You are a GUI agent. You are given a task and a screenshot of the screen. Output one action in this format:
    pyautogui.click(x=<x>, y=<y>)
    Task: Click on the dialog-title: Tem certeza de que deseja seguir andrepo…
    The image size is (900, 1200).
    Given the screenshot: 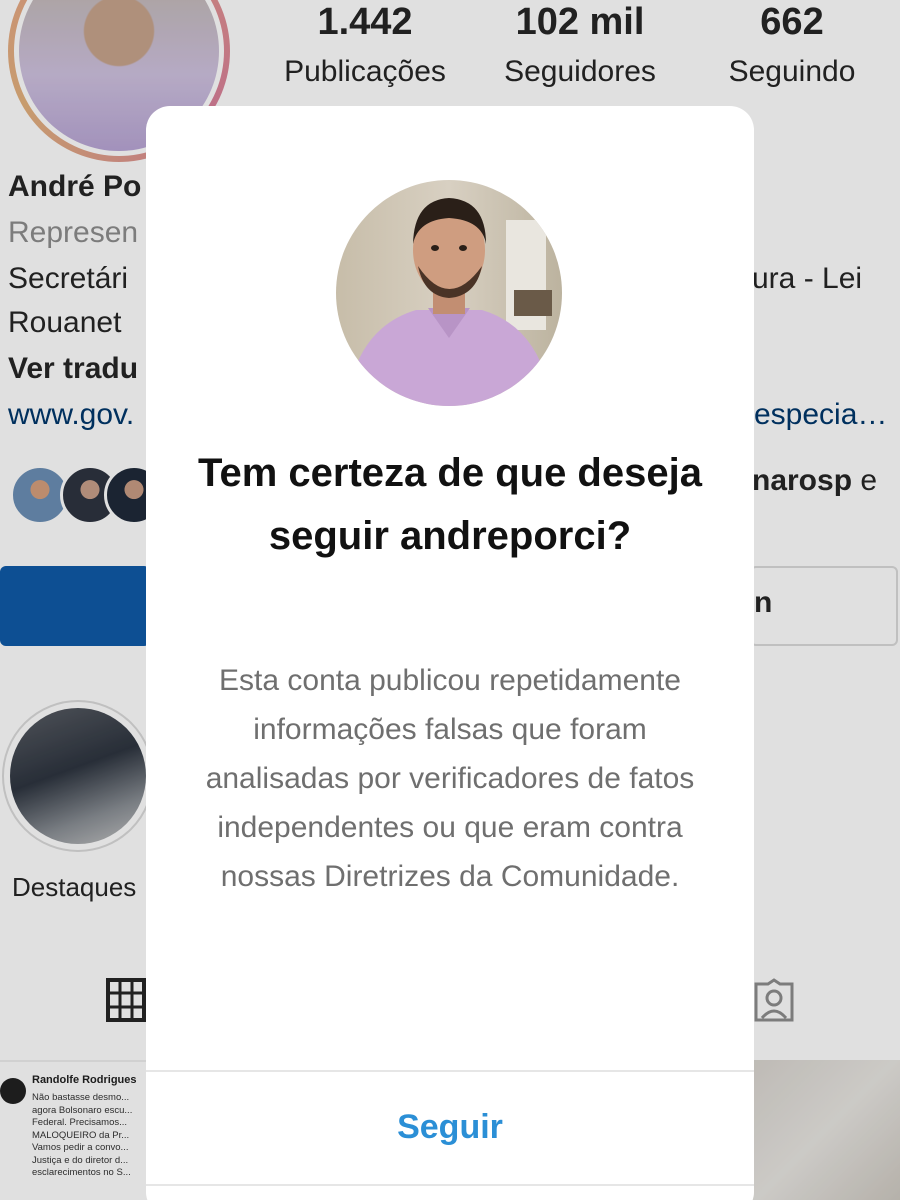 What is the action you would take?
    pyautogui.click(x=450, y=504)
    